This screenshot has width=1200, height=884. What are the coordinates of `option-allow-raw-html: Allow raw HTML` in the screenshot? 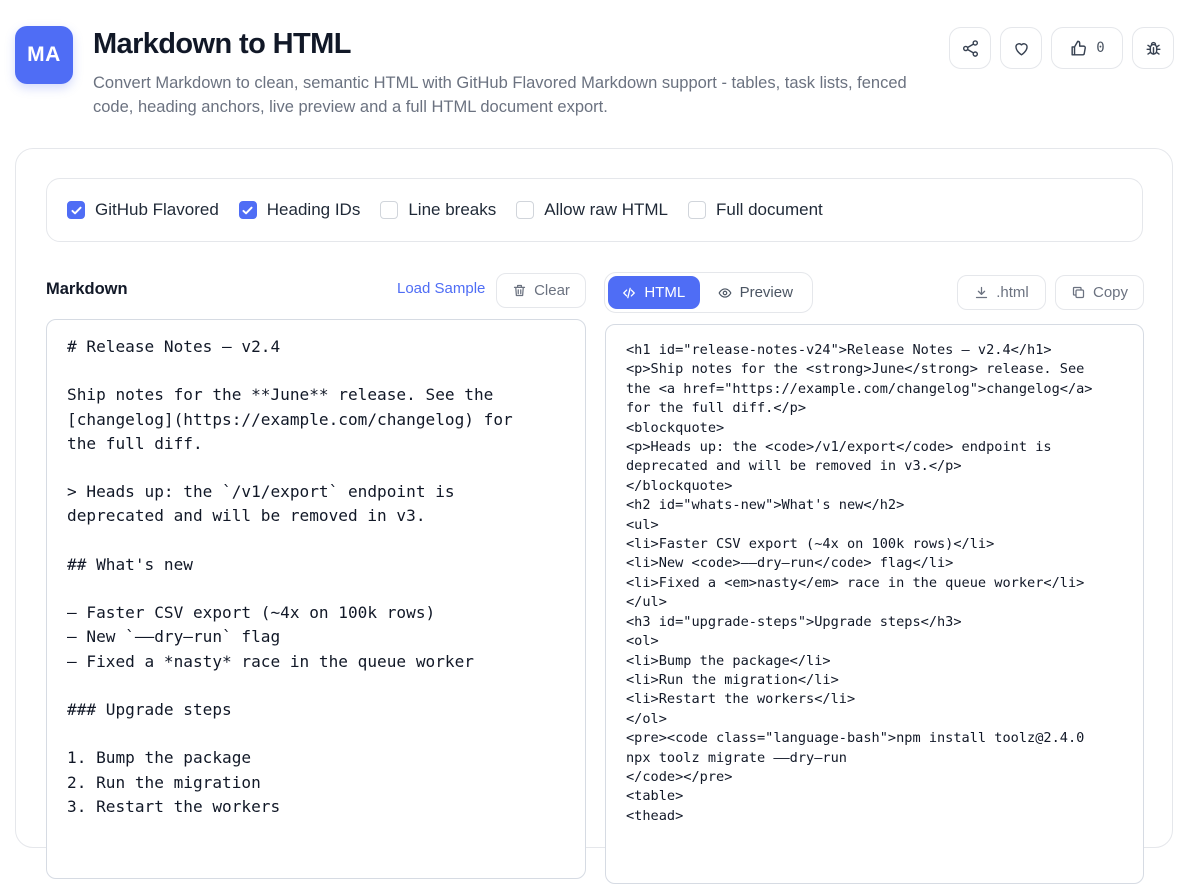 It's located at (592, 210).